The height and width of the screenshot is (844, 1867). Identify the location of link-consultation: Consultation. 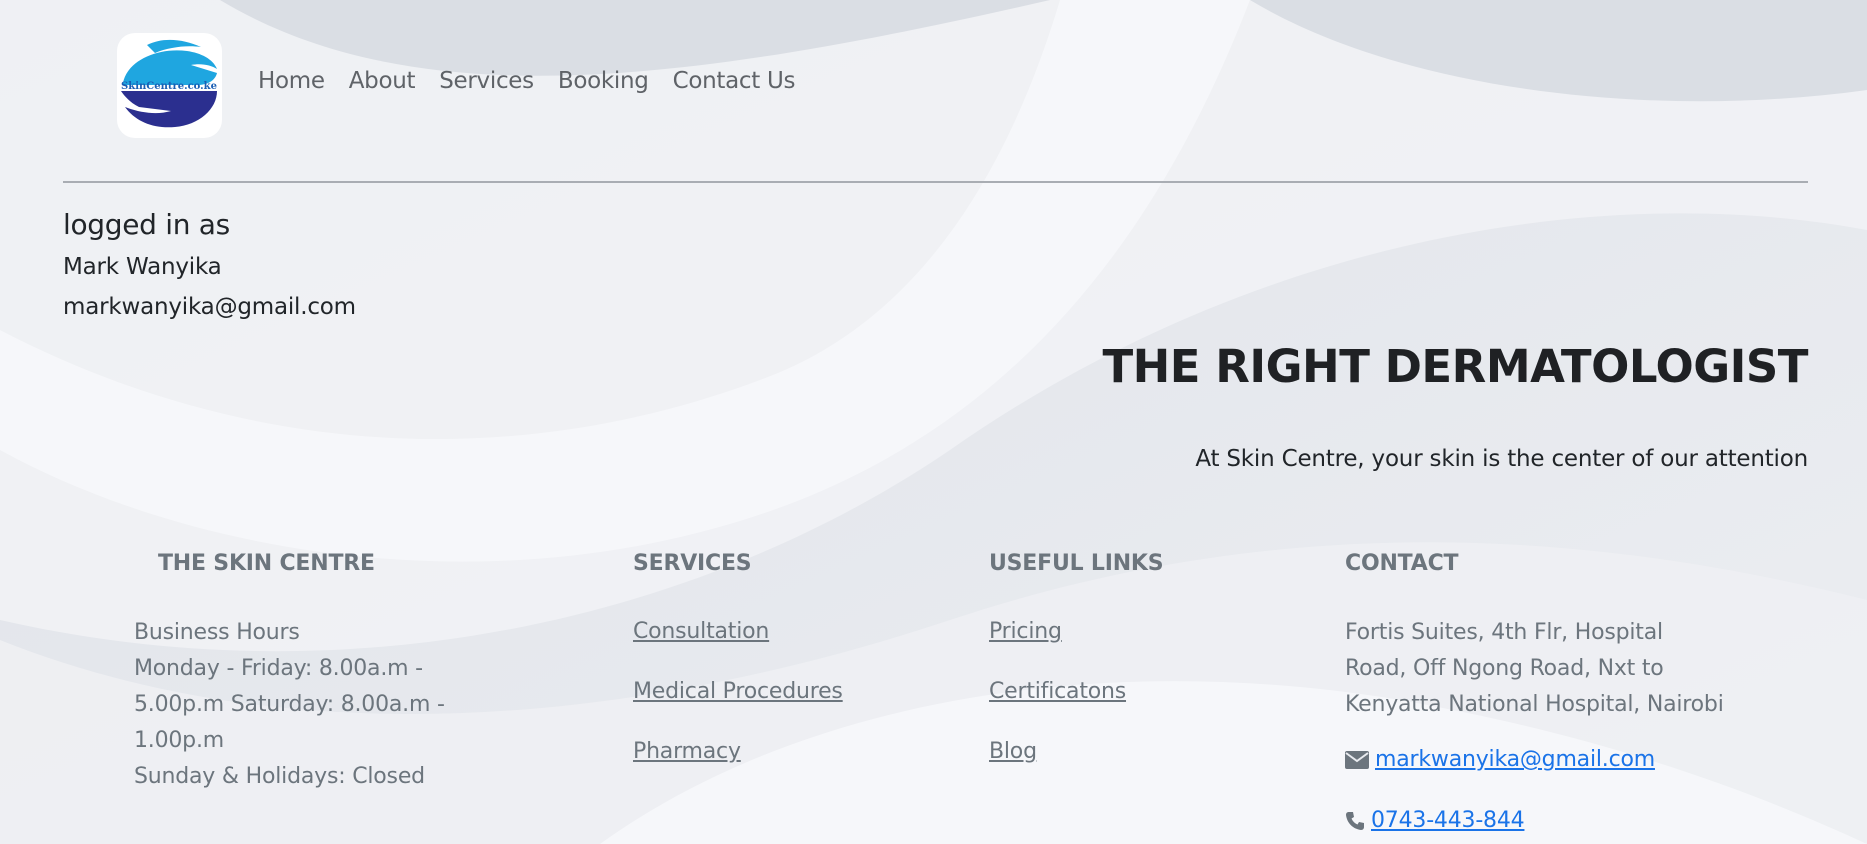
(738, 645).